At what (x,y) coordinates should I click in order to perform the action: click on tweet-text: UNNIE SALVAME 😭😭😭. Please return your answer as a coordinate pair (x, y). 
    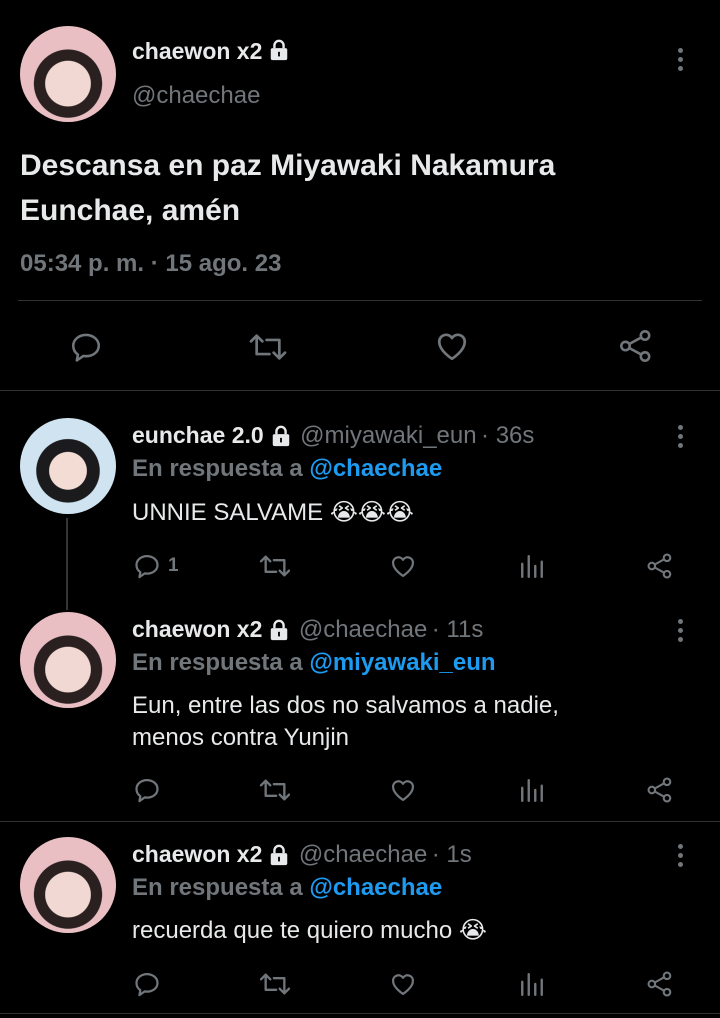
    Looking at the image, I should click on (273, 512).